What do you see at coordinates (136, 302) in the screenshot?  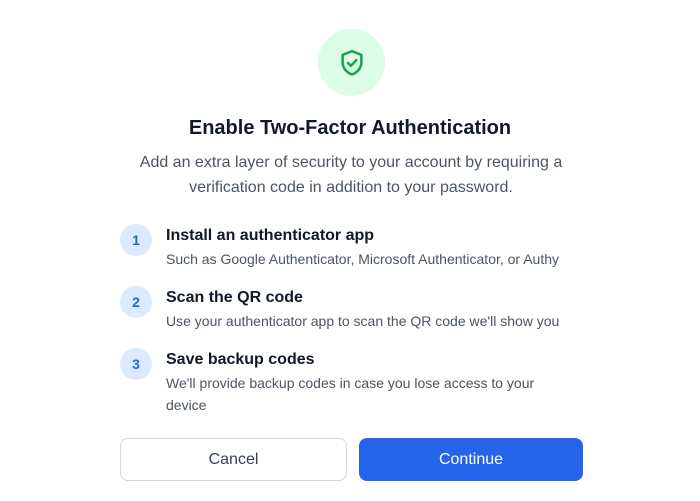 I see `step-number: 2` at bounding box center [136, 302].